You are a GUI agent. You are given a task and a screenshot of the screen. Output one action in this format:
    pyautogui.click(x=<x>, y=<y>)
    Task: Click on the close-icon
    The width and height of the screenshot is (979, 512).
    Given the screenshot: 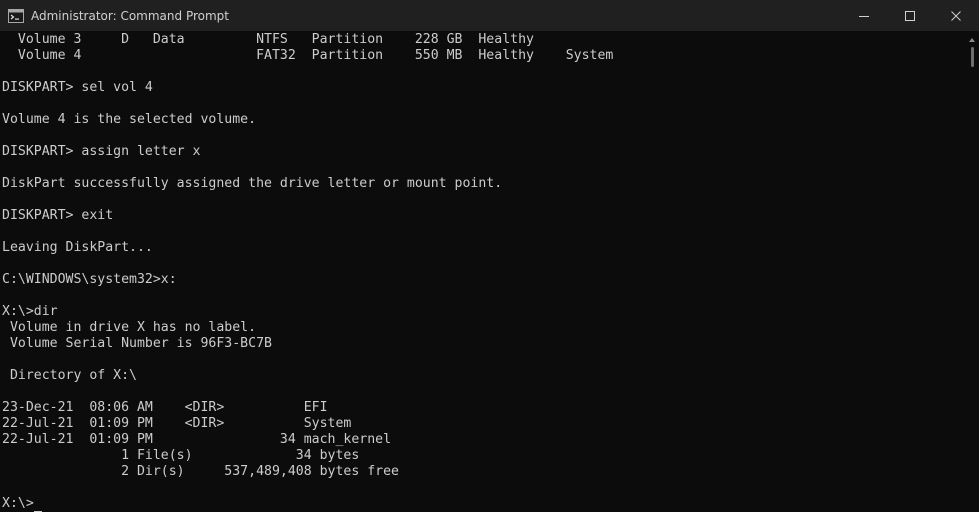 What is the action you would take?
    pyautogui.click(x=956, y=15)
    